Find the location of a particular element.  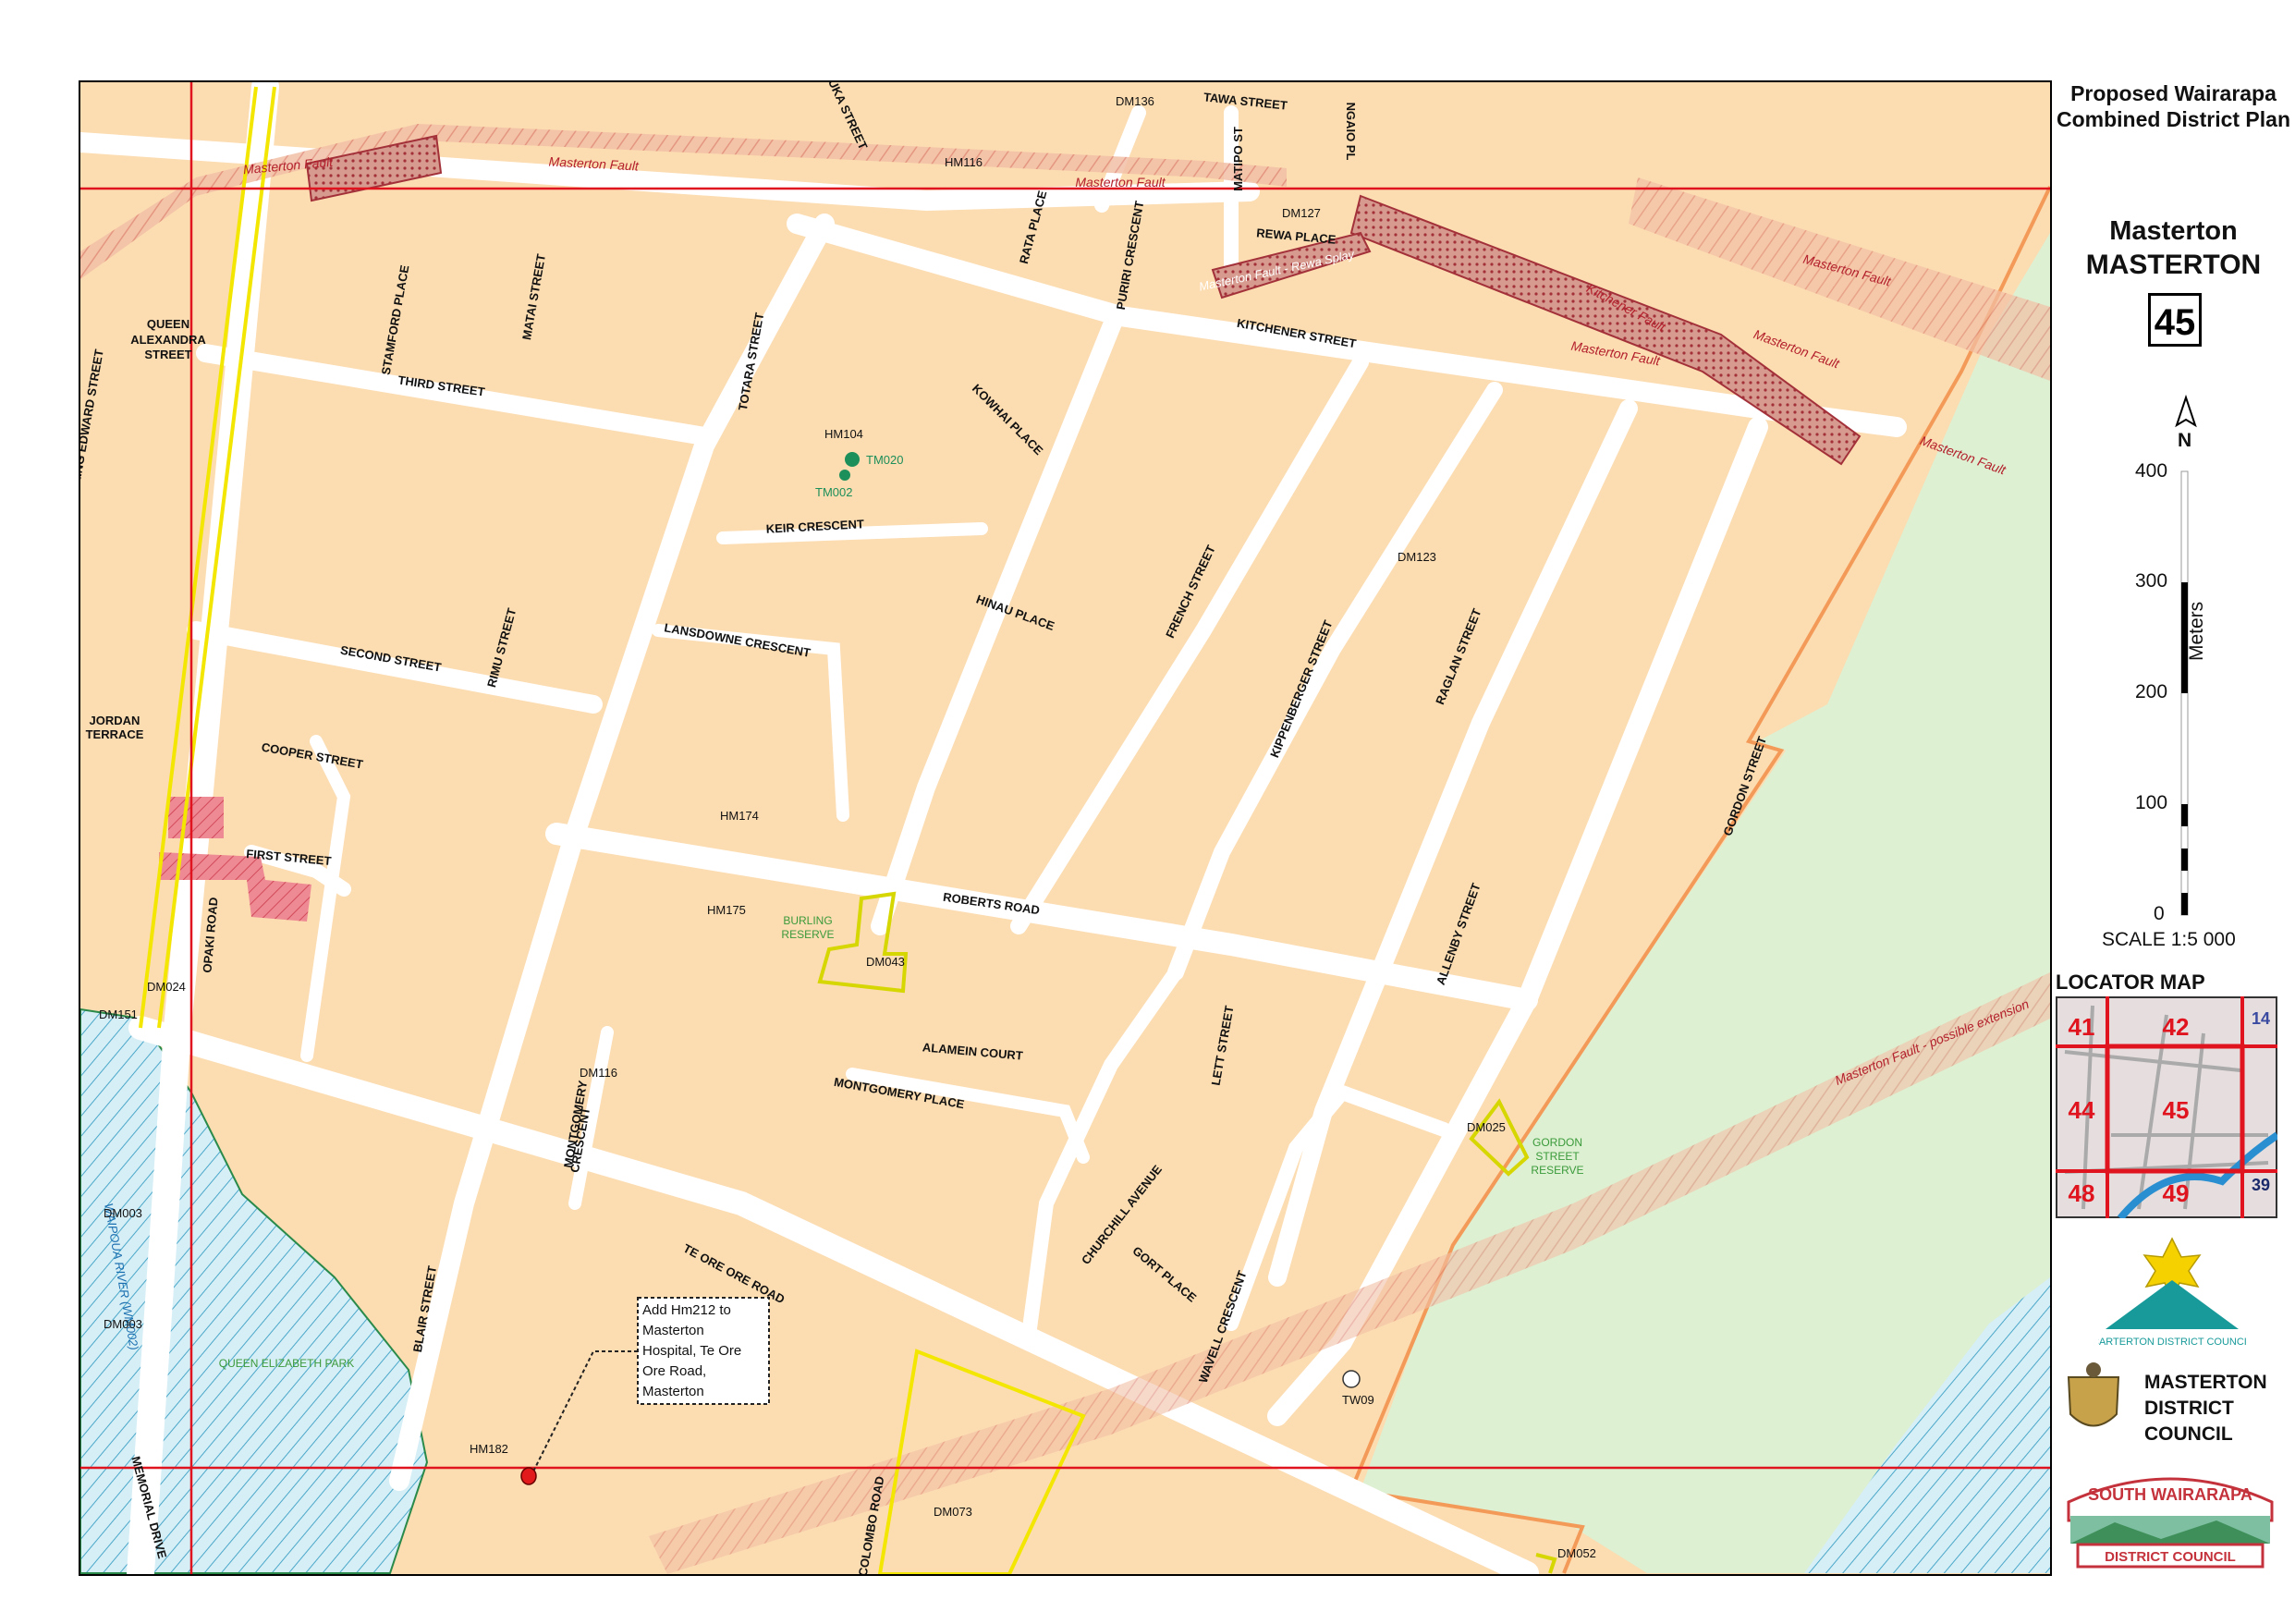

annotation-line: Hospital, Te Ore is located at coordinates (691, 1351).